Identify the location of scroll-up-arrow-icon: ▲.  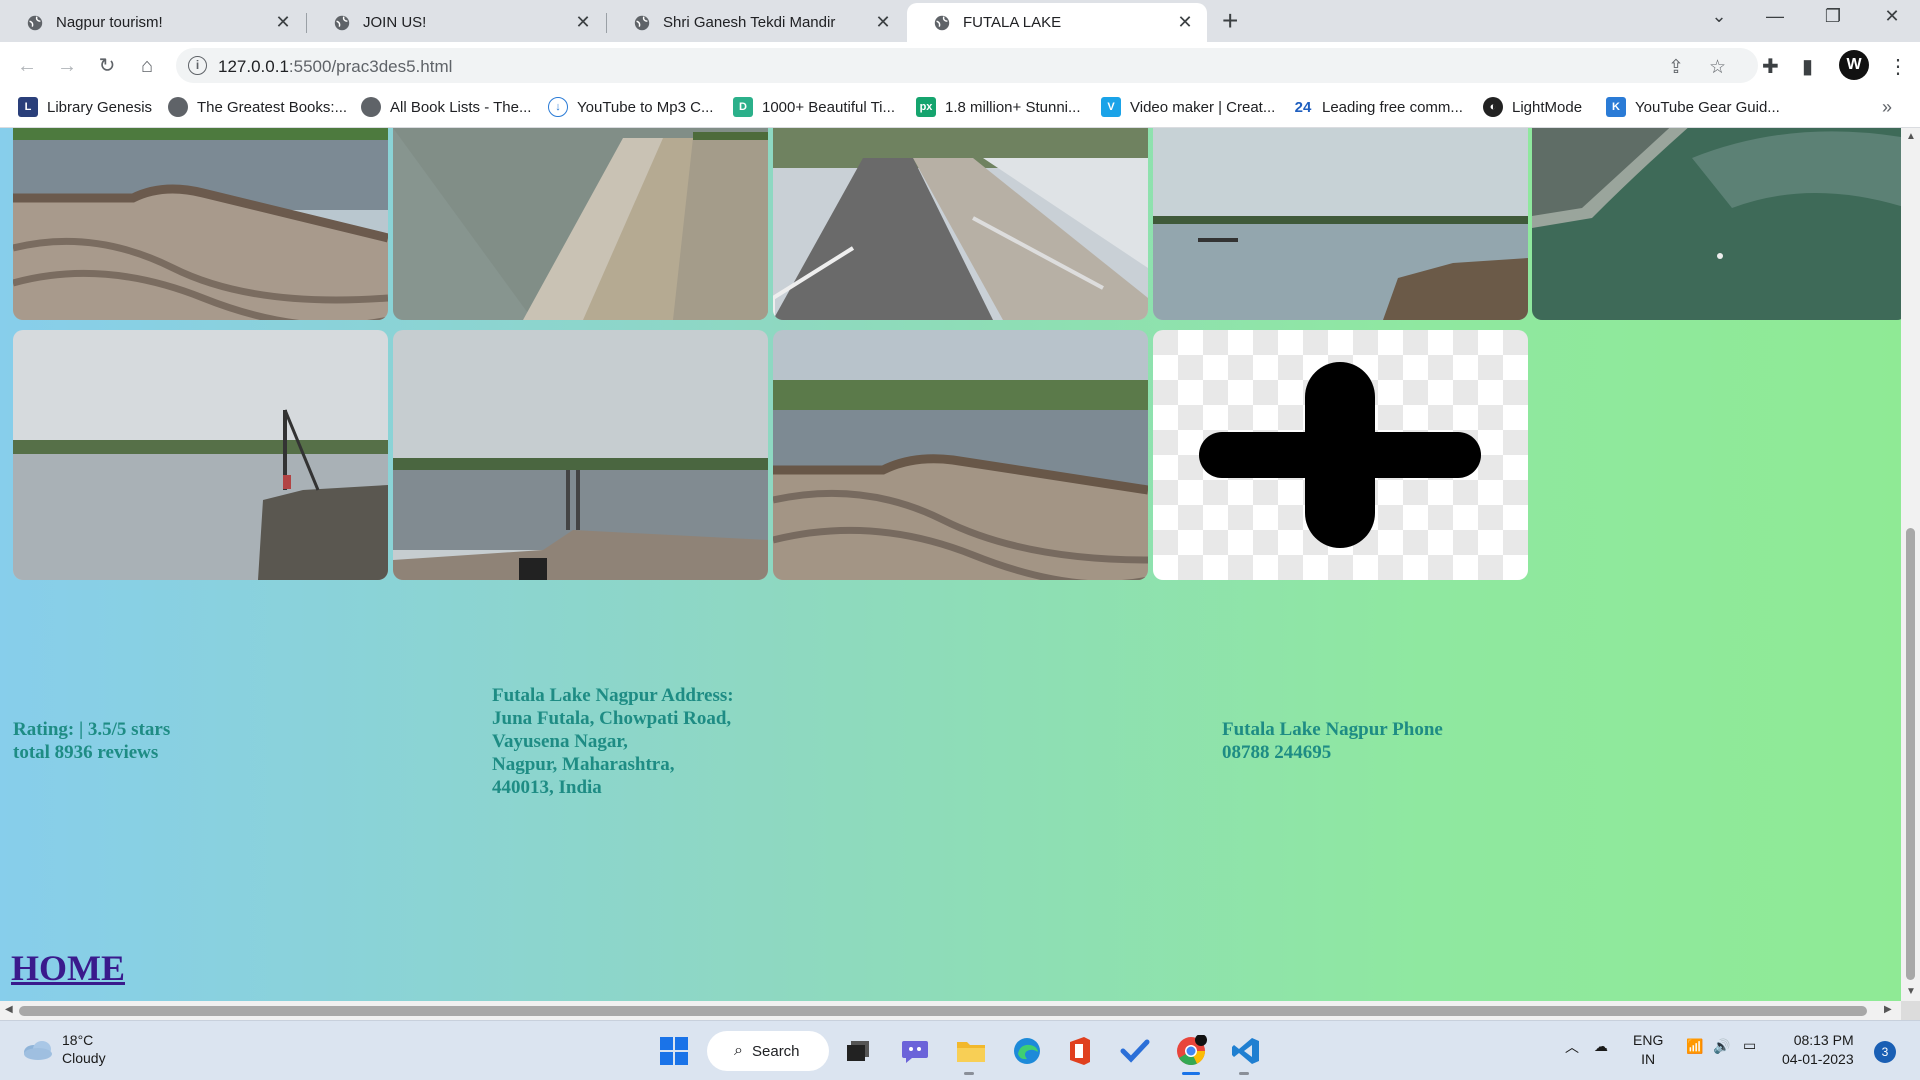
(1911, 136).